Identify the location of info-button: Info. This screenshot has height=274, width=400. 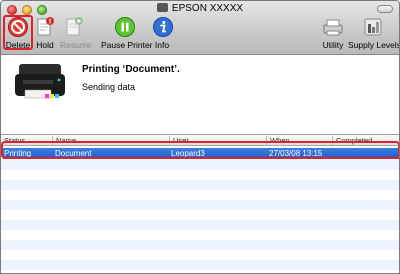
(162, 33).